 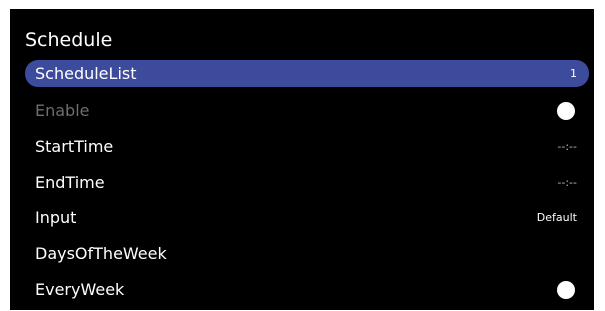 I want to click on menu-item-label: ScheduleList, so click(x=86, y=73).